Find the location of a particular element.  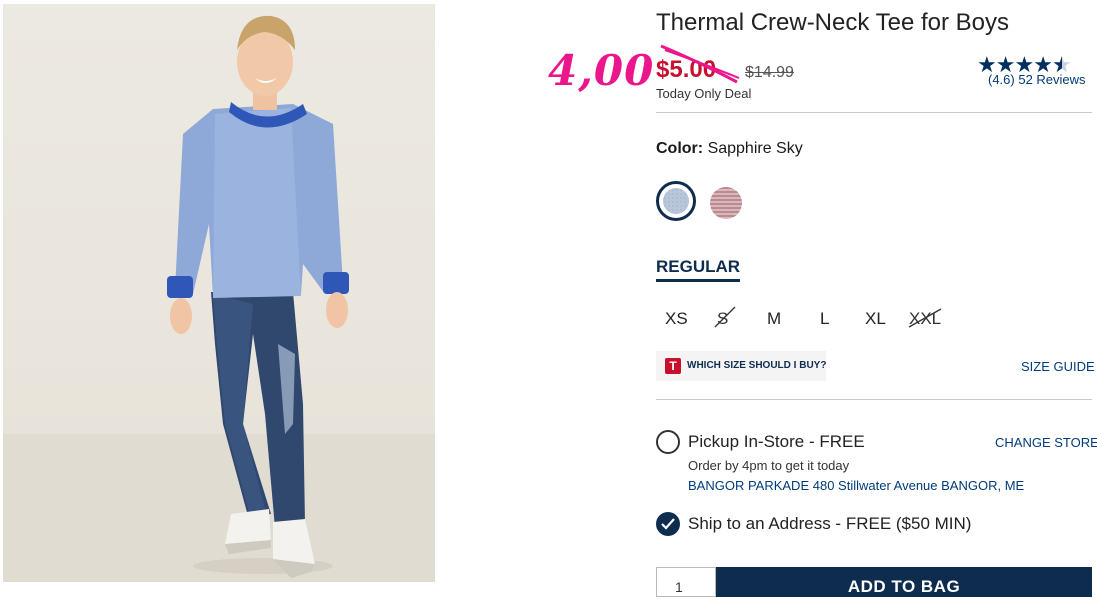

size-help-button: T WHICH SIZE SHOULD I BUY? is located at coordinates (741, 366).